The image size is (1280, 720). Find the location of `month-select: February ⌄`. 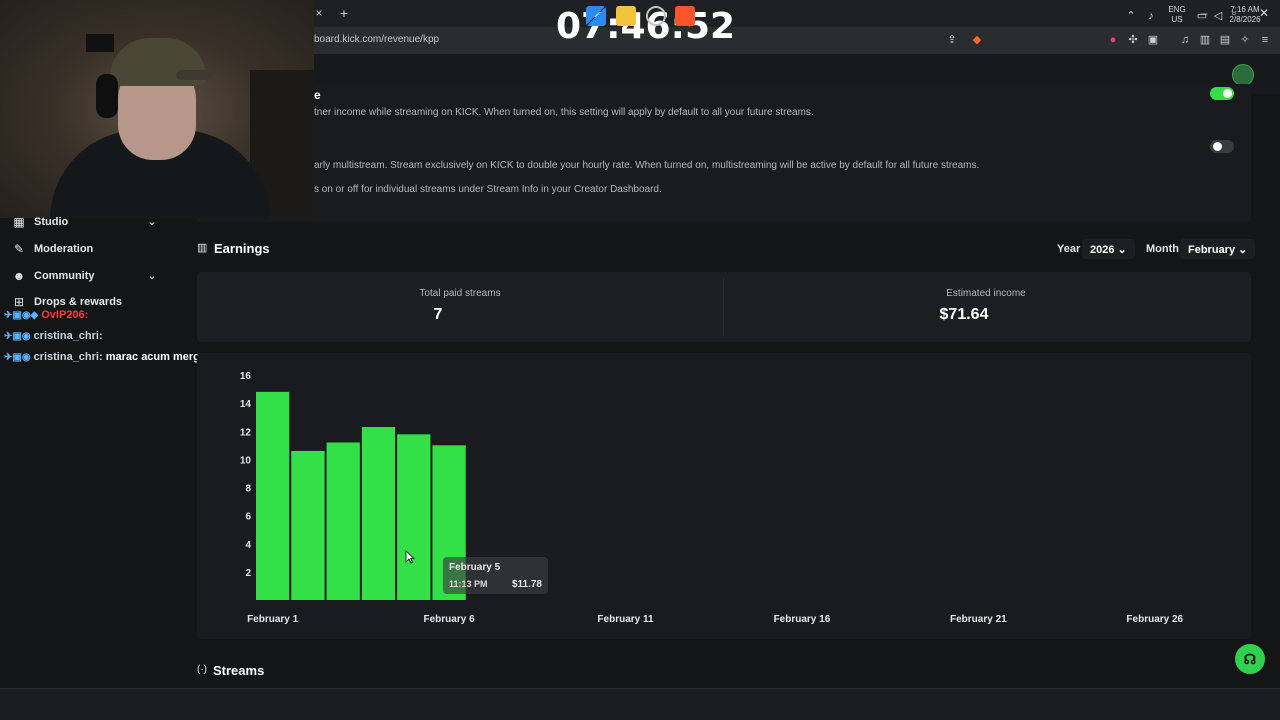

month-select: February ⌄ is located at coordinates (1218, 249).